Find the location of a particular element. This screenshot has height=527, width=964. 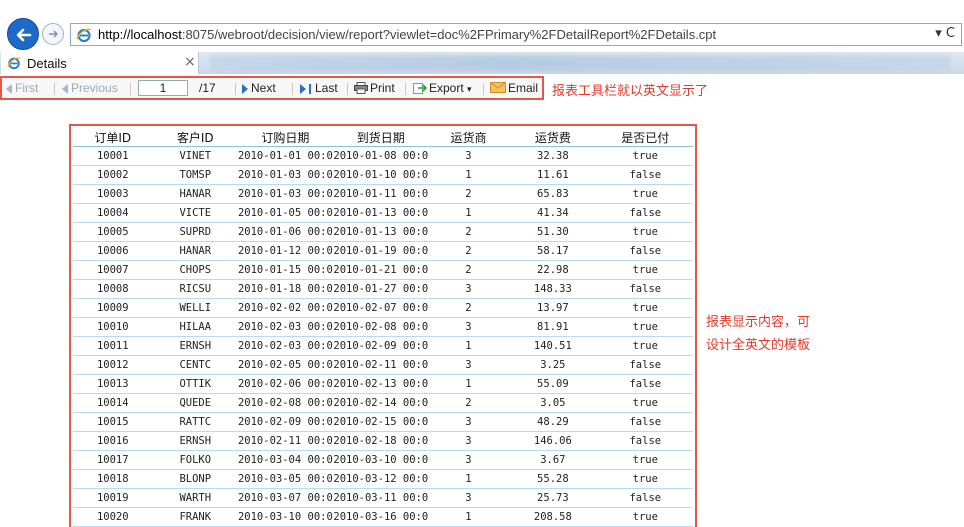

table-cell: 2010-02-02 00:0 is located at coordinates (285, 308).